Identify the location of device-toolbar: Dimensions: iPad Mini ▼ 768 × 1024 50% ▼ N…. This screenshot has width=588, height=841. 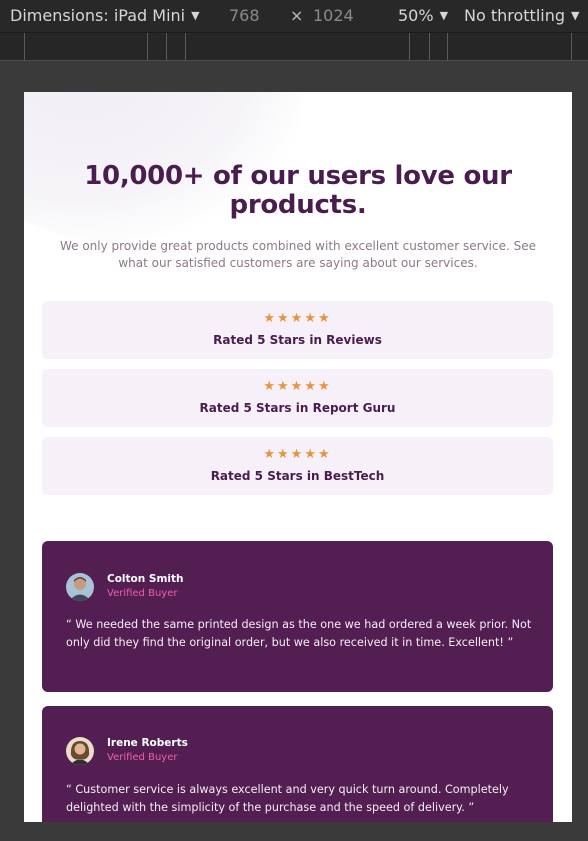
(294, 16).